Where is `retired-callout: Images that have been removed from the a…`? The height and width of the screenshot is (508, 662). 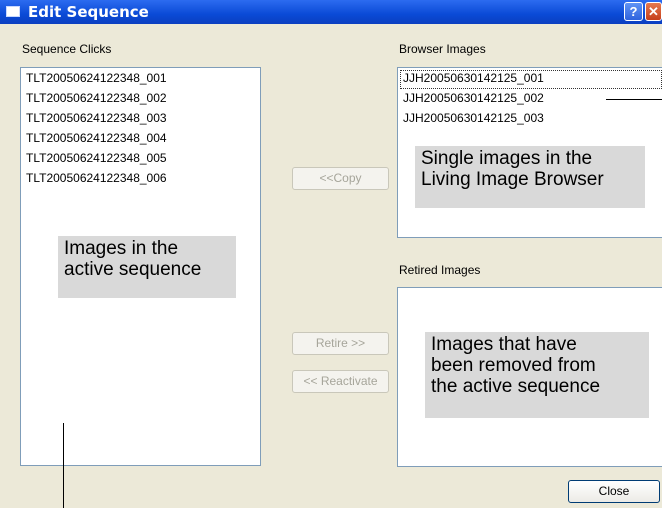
retired-callout: Images that have been removed from the a… is located at coordinates (537, 375).